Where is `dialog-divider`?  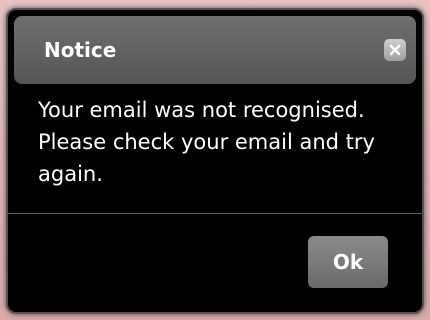 dialog-divider is located at coordinates (215, 213).